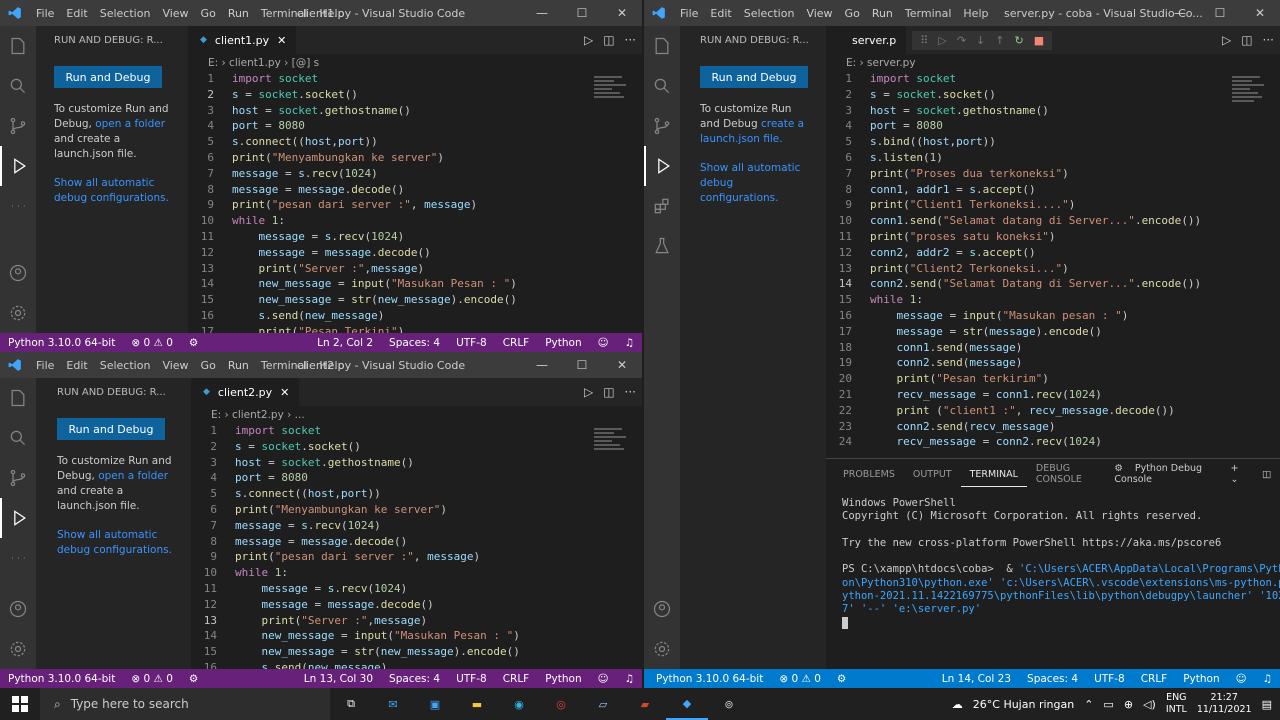 Image resolution: width=1280 pixels, height=720 pixels. I want to click on notifications-icon: ▤, so click(1267, 704).